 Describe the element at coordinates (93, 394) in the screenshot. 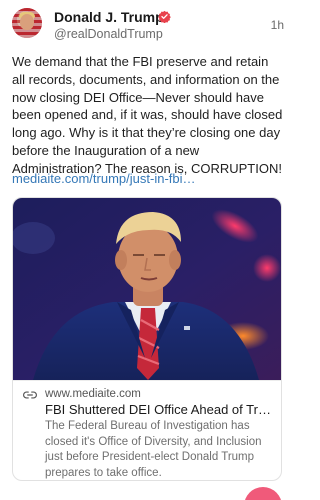

I see `card-domain: www.mediaite.com` at that location.